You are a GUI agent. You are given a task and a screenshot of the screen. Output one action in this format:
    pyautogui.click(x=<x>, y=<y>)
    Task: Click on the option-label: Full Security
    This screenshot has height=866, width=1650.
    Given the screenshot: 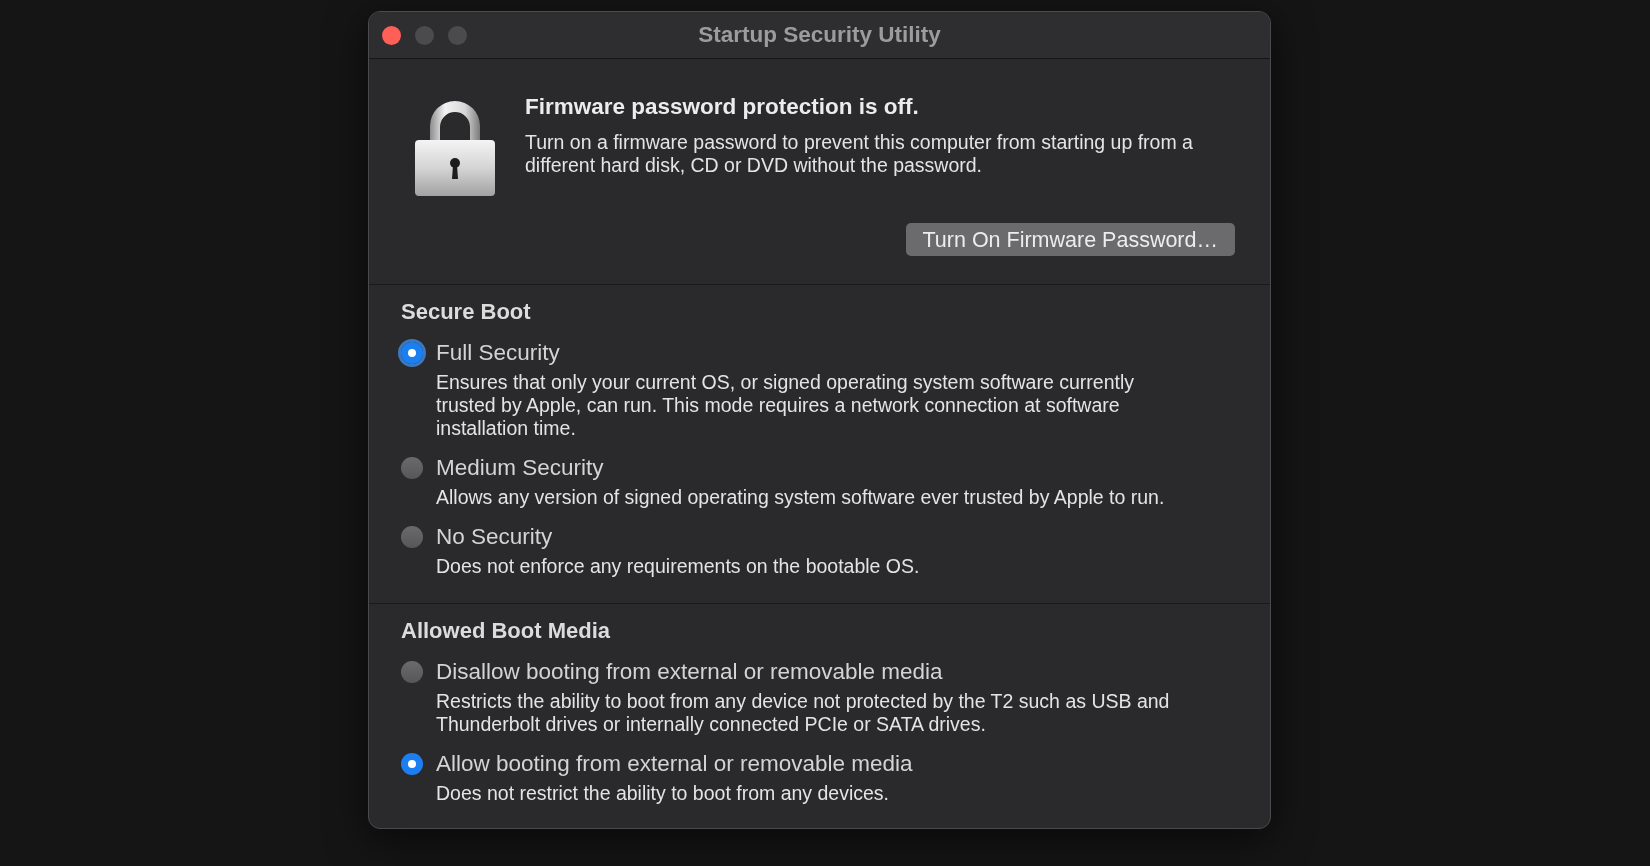 What is the action you would take?
    pyautogui.click(x=498, y=353)
    